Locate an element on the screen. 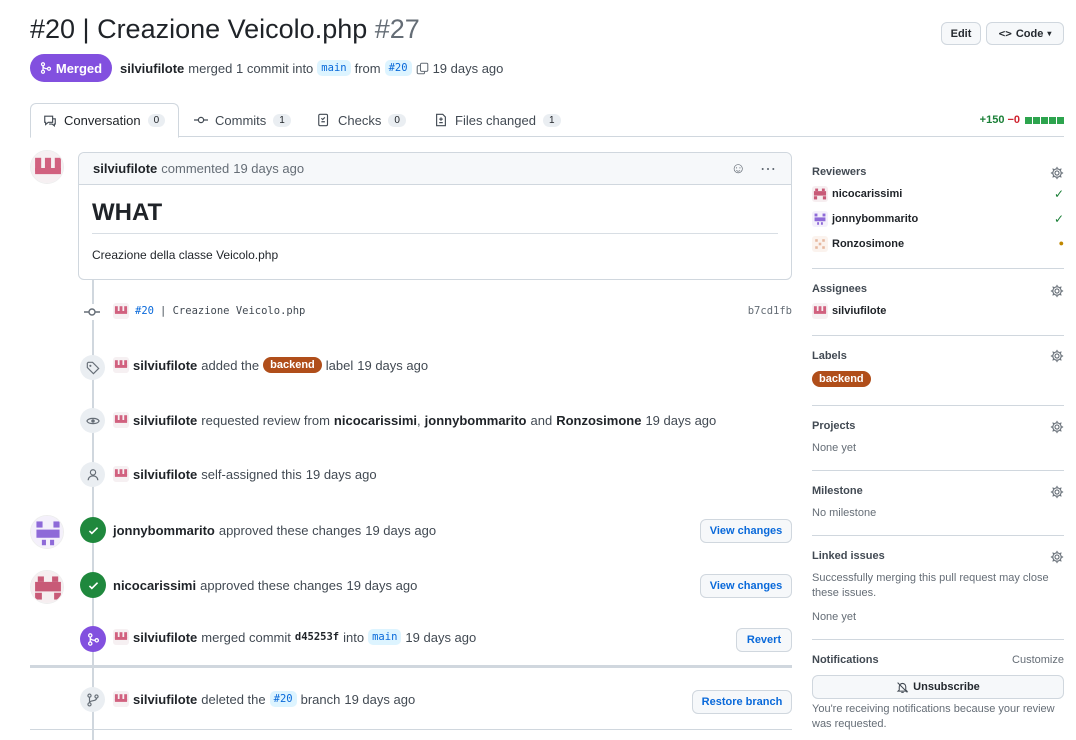 This screenshot has height=740, width=1076. tab-conversation: Conversation 0 is located at coordinates (104, 120).